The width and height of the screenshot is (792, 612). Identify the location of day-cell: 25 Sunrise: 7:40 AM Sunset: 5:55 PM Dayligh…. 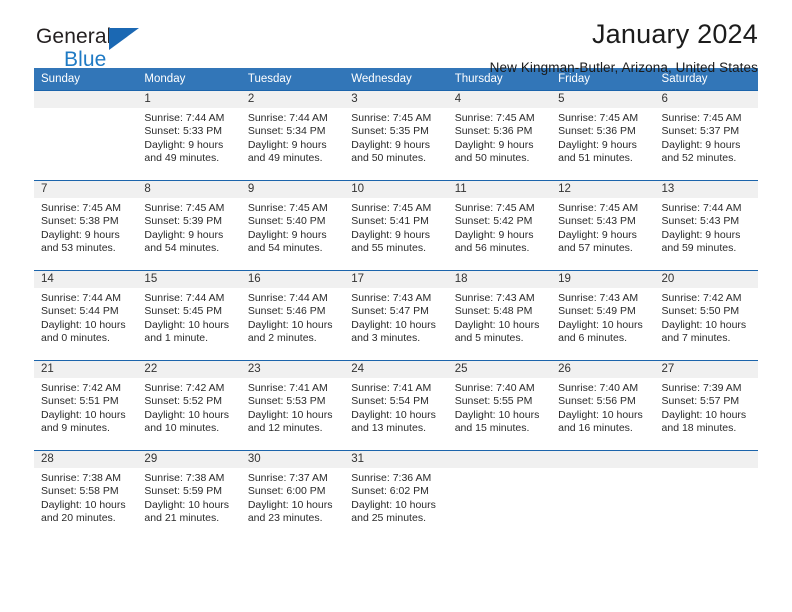
(499, 405).